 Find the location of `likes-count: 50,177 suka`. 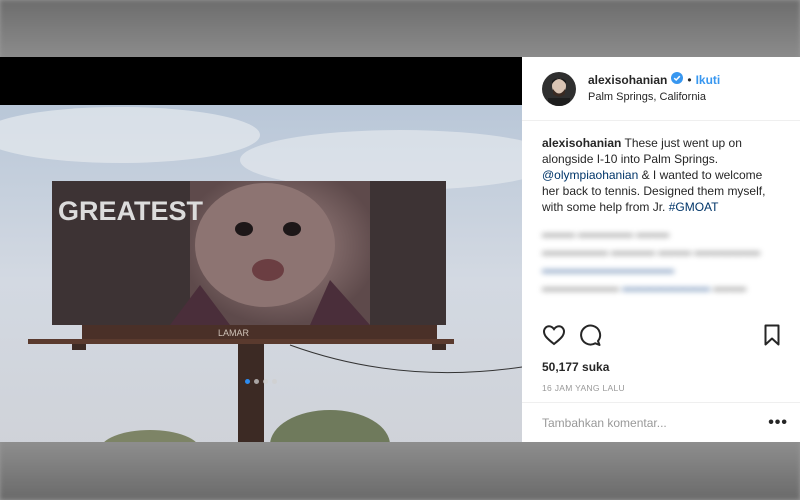

likes-count: 50,177 suka is located at coordinates (575, 367).